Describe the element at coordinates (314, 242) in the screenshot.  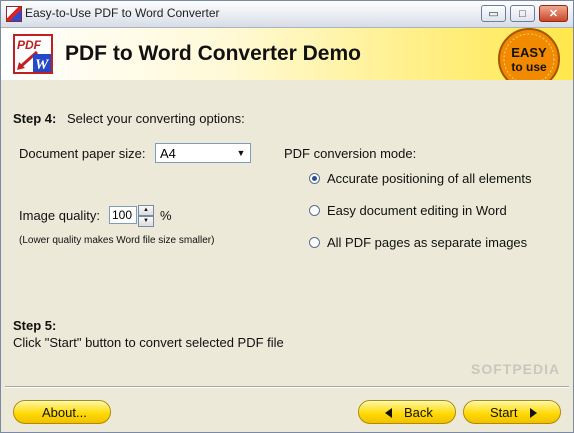
I see `mode-images-radio` at that location.